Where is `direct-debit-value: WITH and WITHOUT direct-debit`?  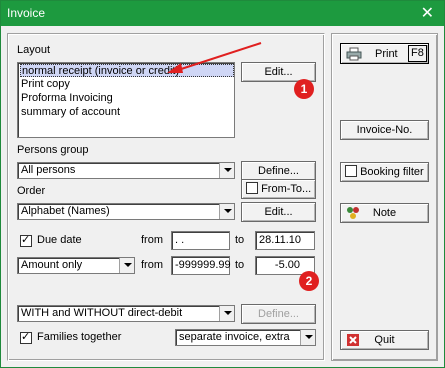
direct-debit-value: WITH and WITHOUT direct-debit is located at coordinates (102, 313).